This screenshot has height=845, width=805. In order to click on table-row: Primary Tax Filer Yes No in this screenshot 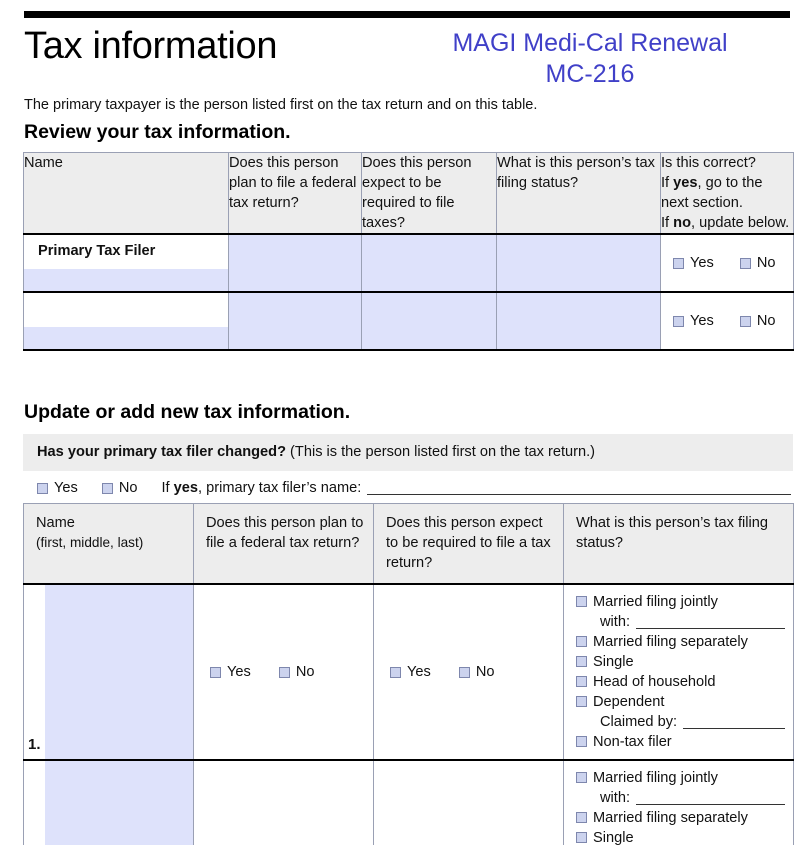, I will do `click(408, 263)`.